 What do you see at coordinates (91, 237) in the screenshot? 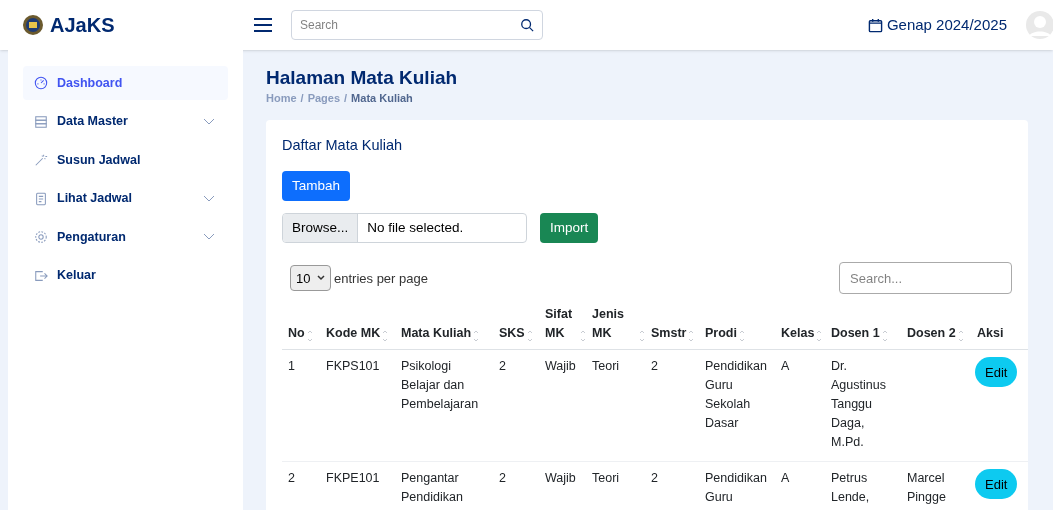
I see `sidebar-label: Pengaturan` at bounding box center [91, 237].